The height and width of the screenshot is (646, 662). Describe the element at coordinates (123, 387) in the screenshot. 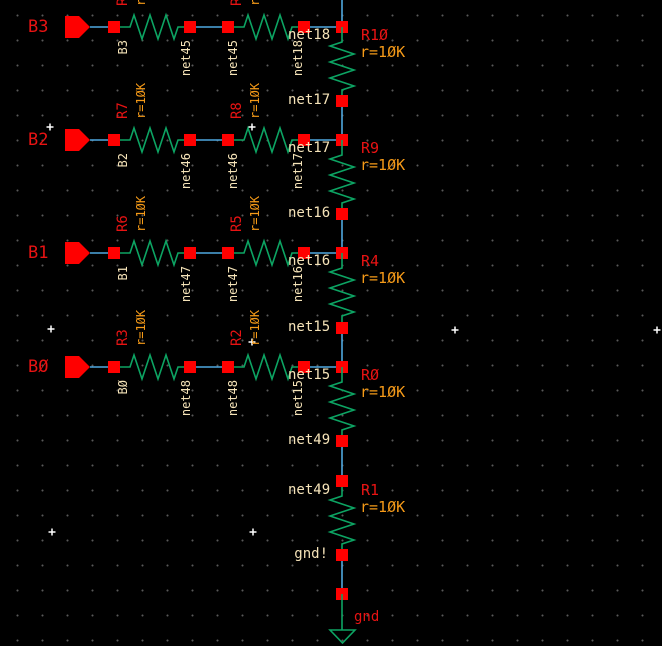

I see `net-label-b0: BØ` at that location.